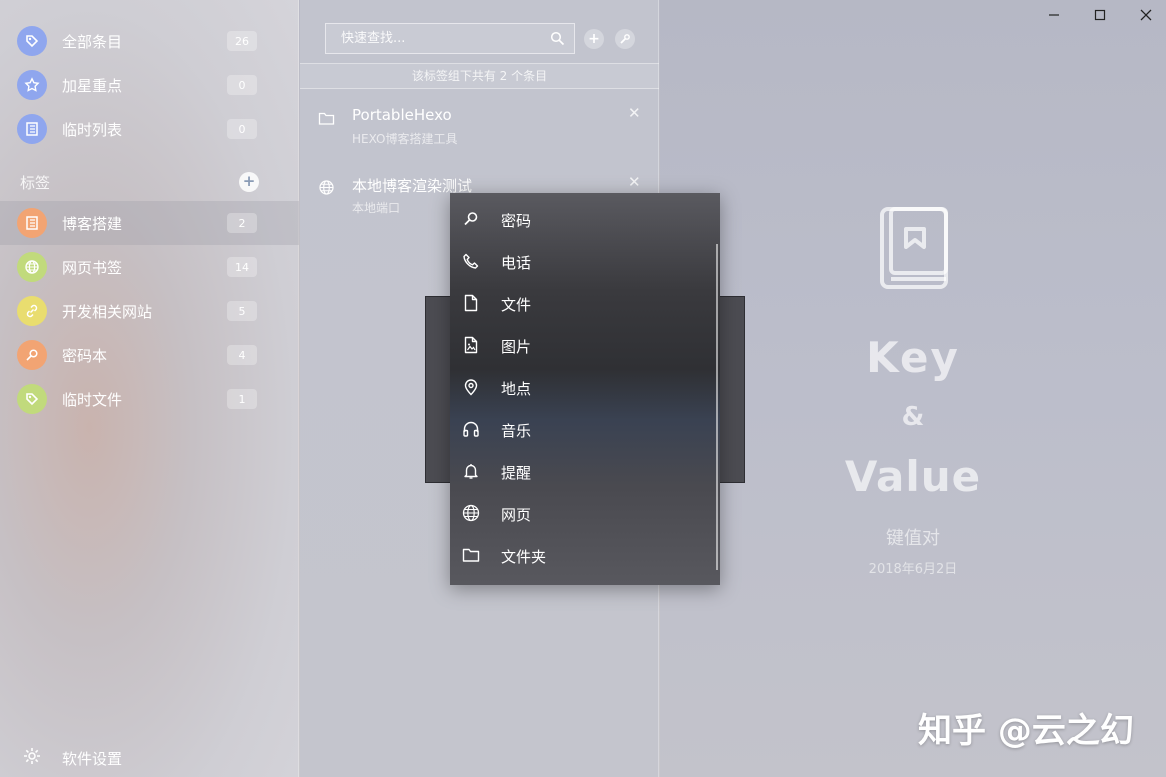 The height and width of the screenshot is (777, 1166). Describe the element at coordinates (92, 759) in the screenshot. I see `settings-label: 软件设置` at that location.